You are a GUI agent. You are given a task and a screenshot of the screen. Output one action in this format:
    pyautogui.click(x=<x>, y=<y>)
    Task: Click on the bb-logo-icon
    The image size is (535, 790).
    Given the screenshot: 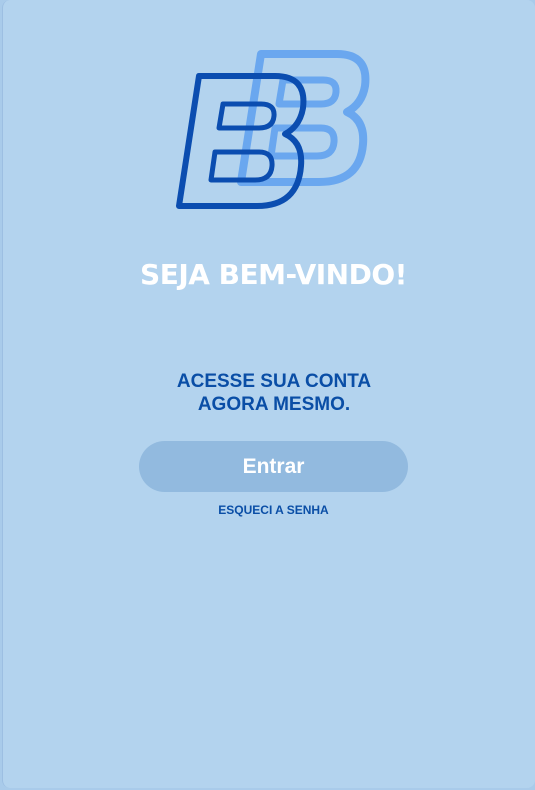 What is the action you would take?
    pyautogui.click(x=273, y=129)
    